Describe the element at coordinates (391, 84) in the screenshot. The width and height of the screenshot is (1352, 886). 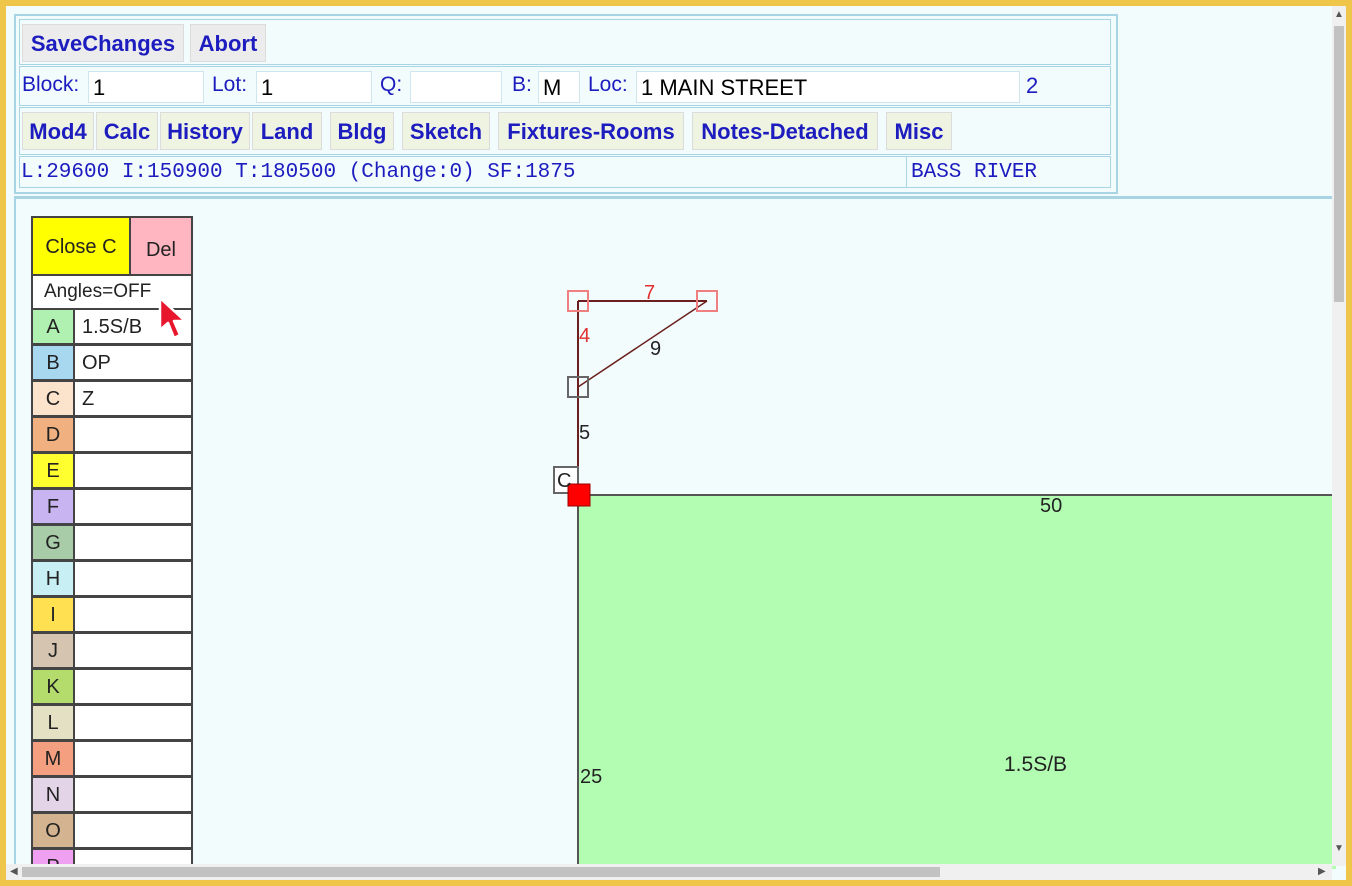
I see `q-label: Q:` at that location.